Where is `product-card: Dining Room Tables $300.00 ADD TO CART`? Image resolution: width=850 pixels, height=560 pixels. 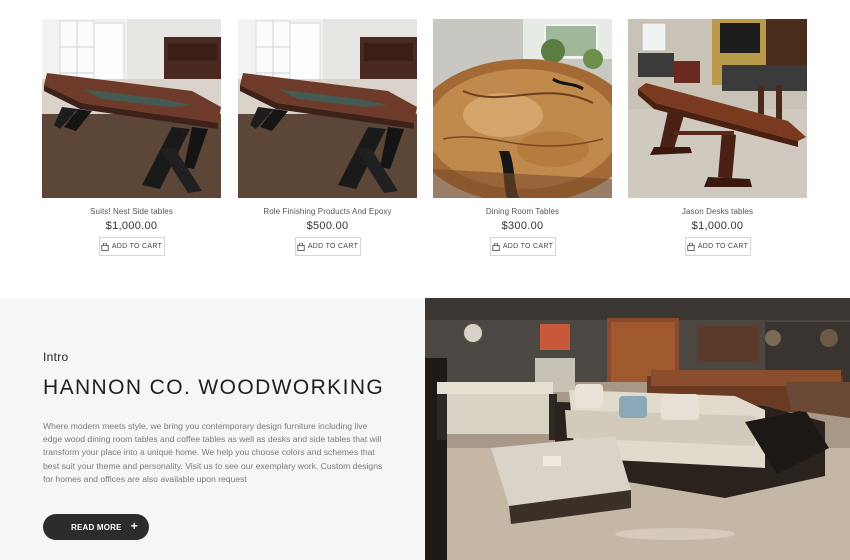 product-card: Dining Room Tables $300.00 ADD TO CART is located at coordinates (522, 137).